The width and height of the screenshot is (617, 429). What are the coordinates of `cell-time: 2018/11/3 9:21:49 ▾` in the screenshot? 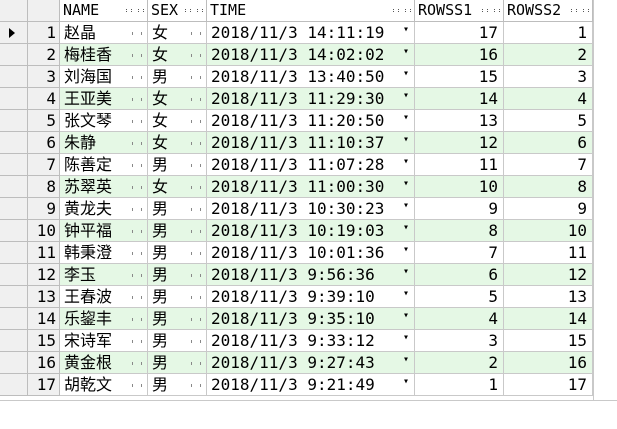 It's located at (311, 385).